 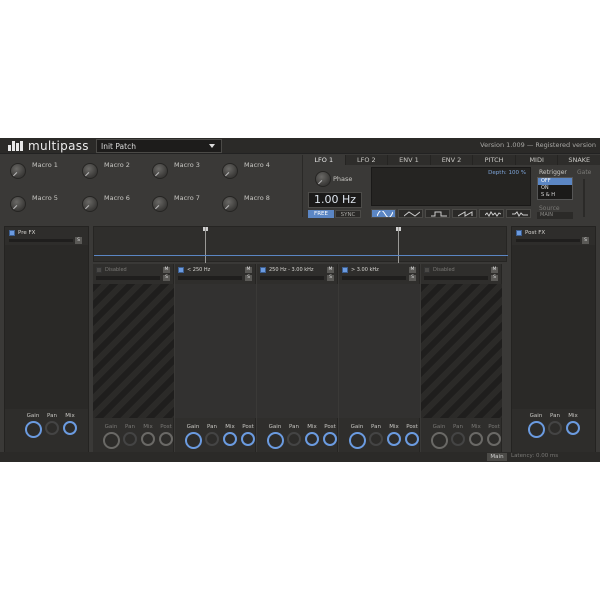 What do you see at coordinates (584, 198) in the screenshot?
I see `gate-slider` at bounding box center [584, 198].